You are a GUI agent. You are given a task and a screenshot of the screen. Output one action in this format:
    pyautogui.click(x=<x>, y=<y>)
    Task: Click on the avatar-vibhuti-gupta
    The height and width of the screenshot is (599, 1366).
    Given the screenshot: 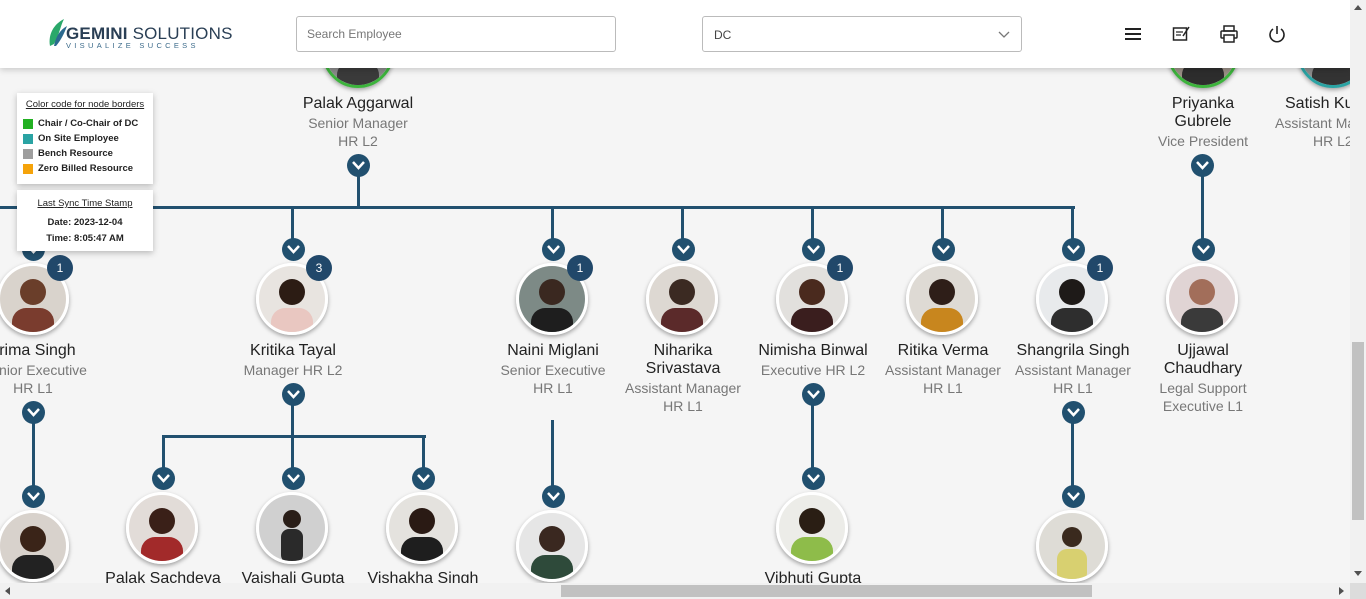 What is the action you would take?
    pyautogui.click(x=812, y=528)
    